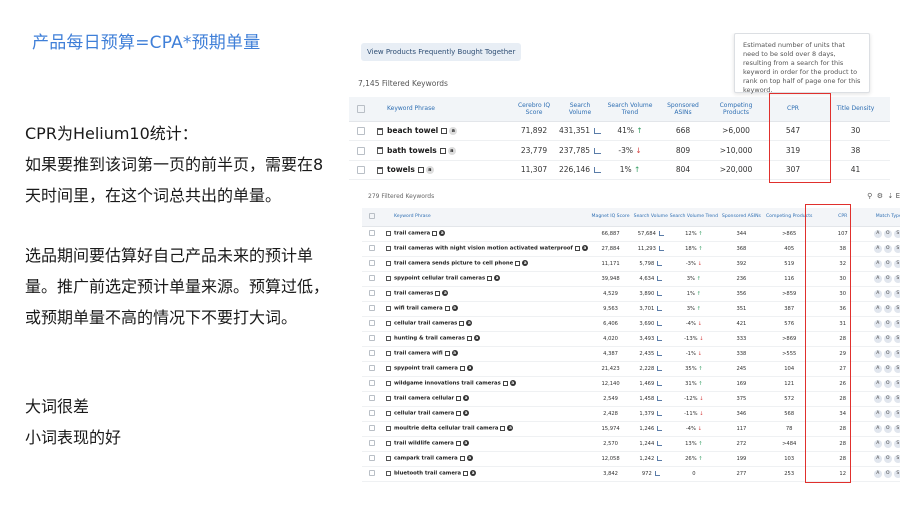 The image size is (900, 506). What do you see at coordinates (426, 459) in the screenshot?
I see `keyword-text: campark trail camera` at bounding box center [426, 459].